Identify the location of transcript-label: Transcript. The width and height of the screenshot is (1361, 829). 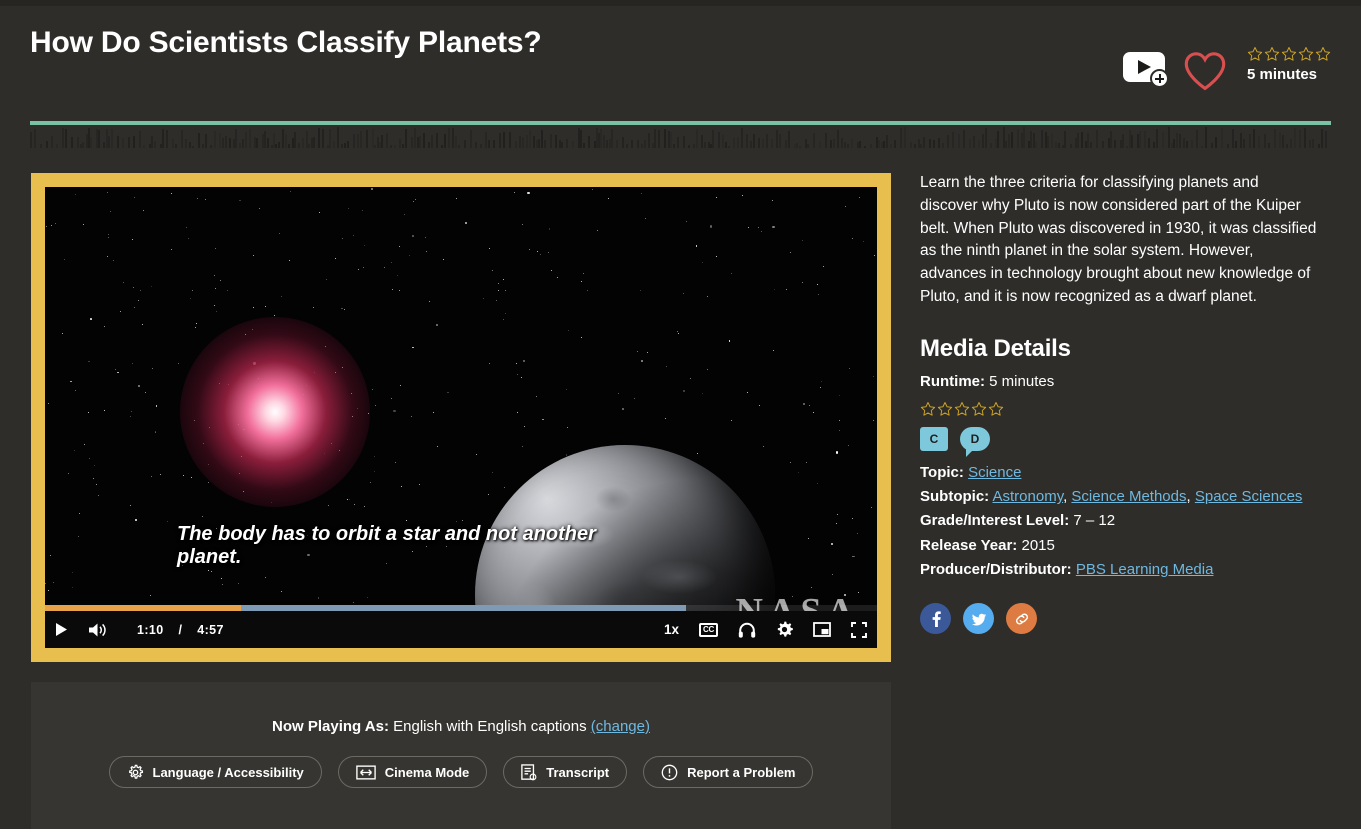
(578, 772).